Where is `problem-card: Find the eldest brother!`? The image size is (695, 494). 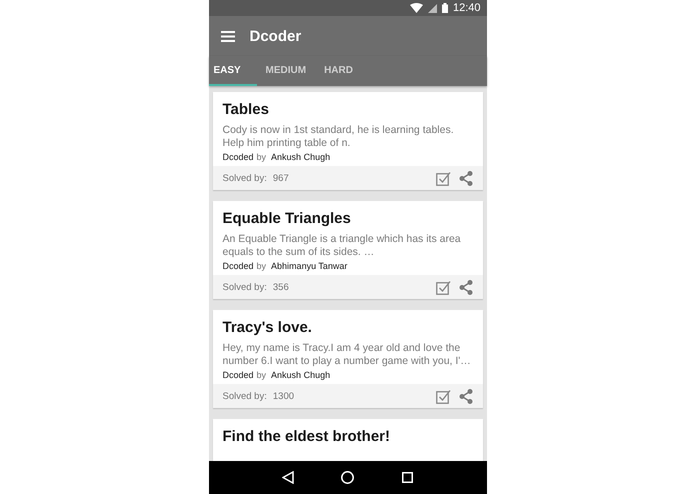
problem-card: Find the eldest brother! is located at coordinates (347, 440).